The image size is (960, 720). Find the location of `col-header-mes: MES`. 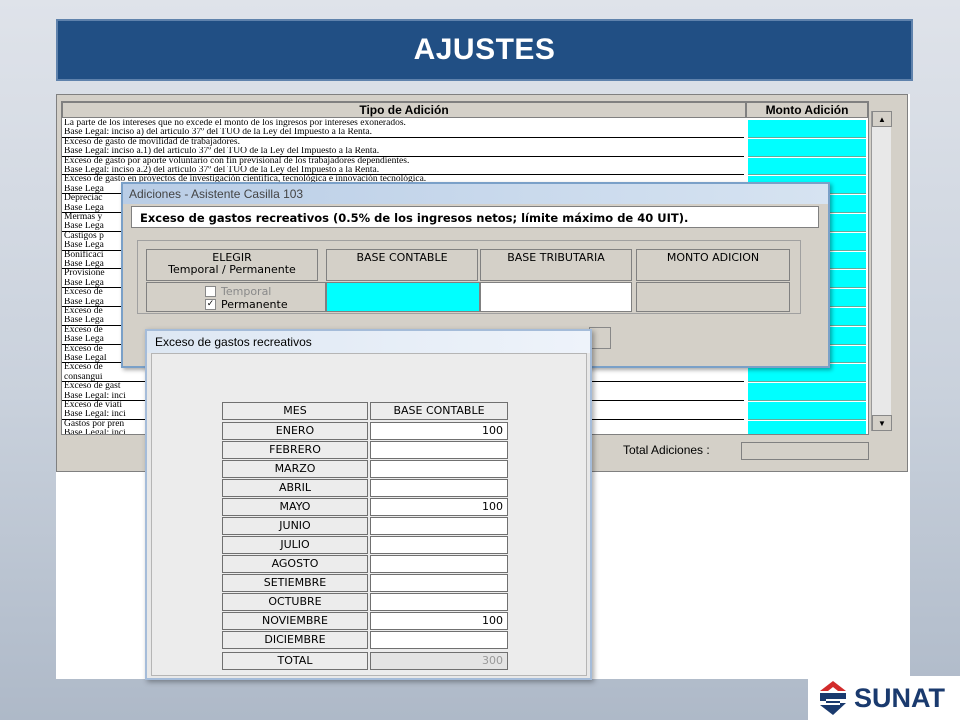

col-header-mes: MES is located at coordinates (295, 411).